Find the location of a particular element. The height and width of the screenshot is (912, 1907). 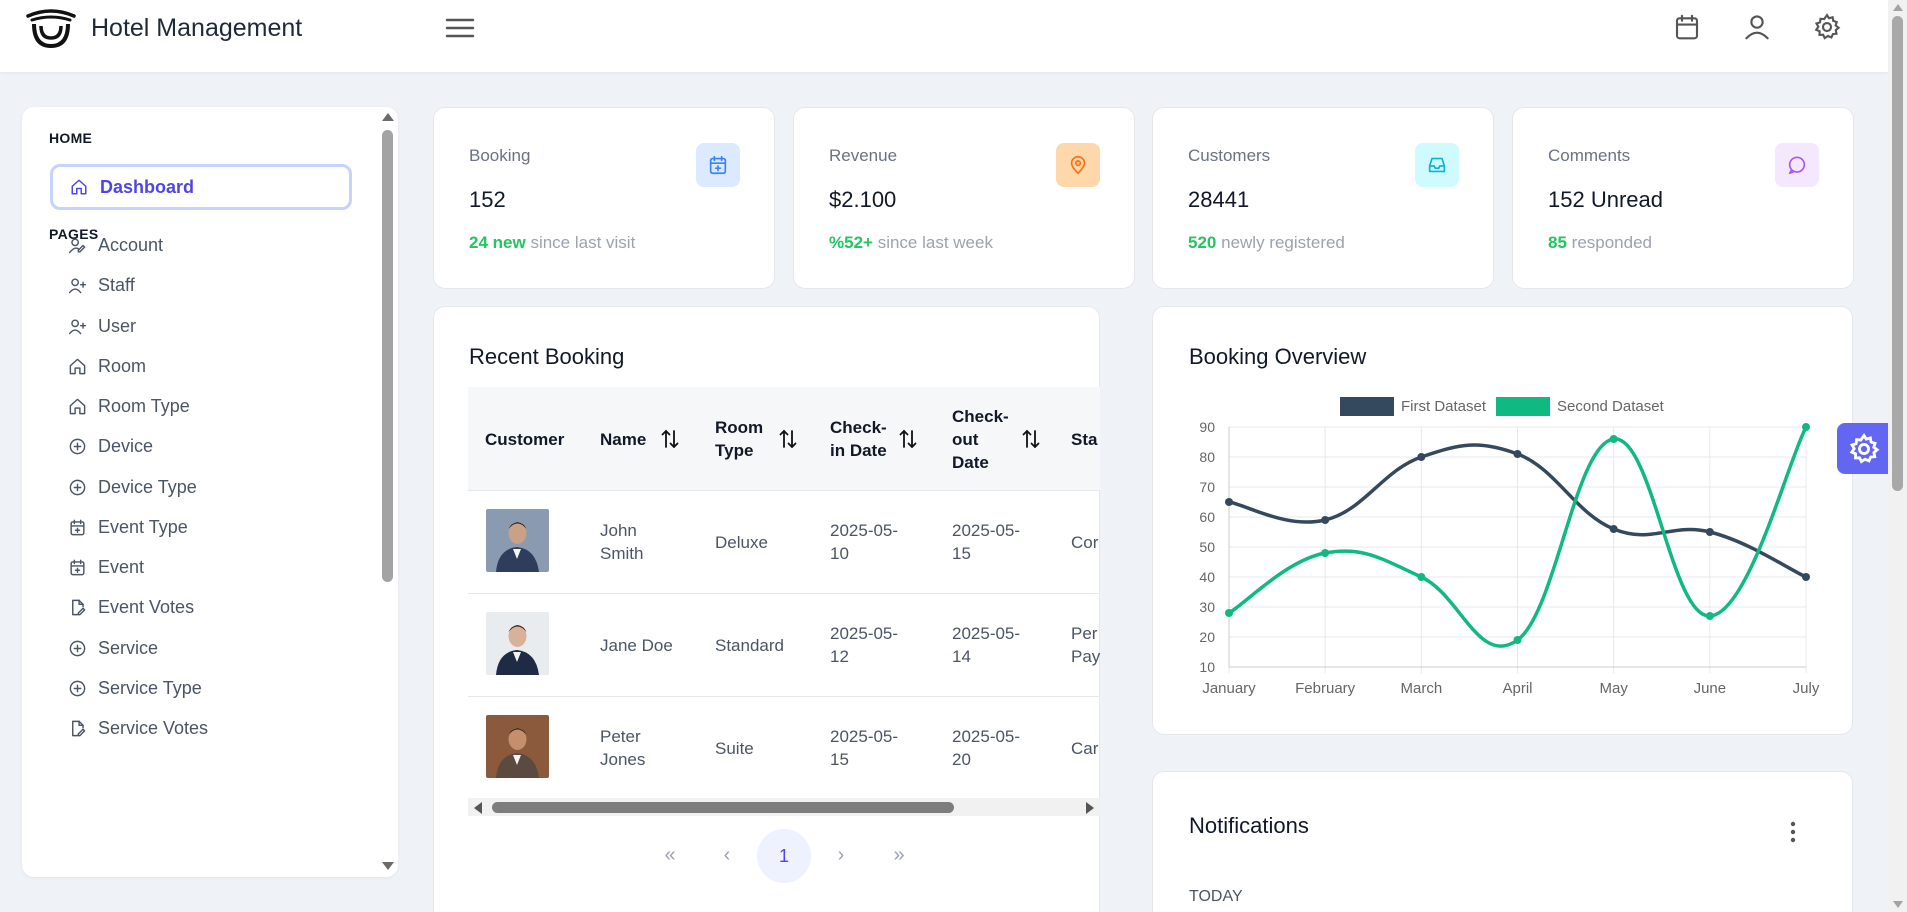

pager-last-button: » is located at coordinates (899, 855).